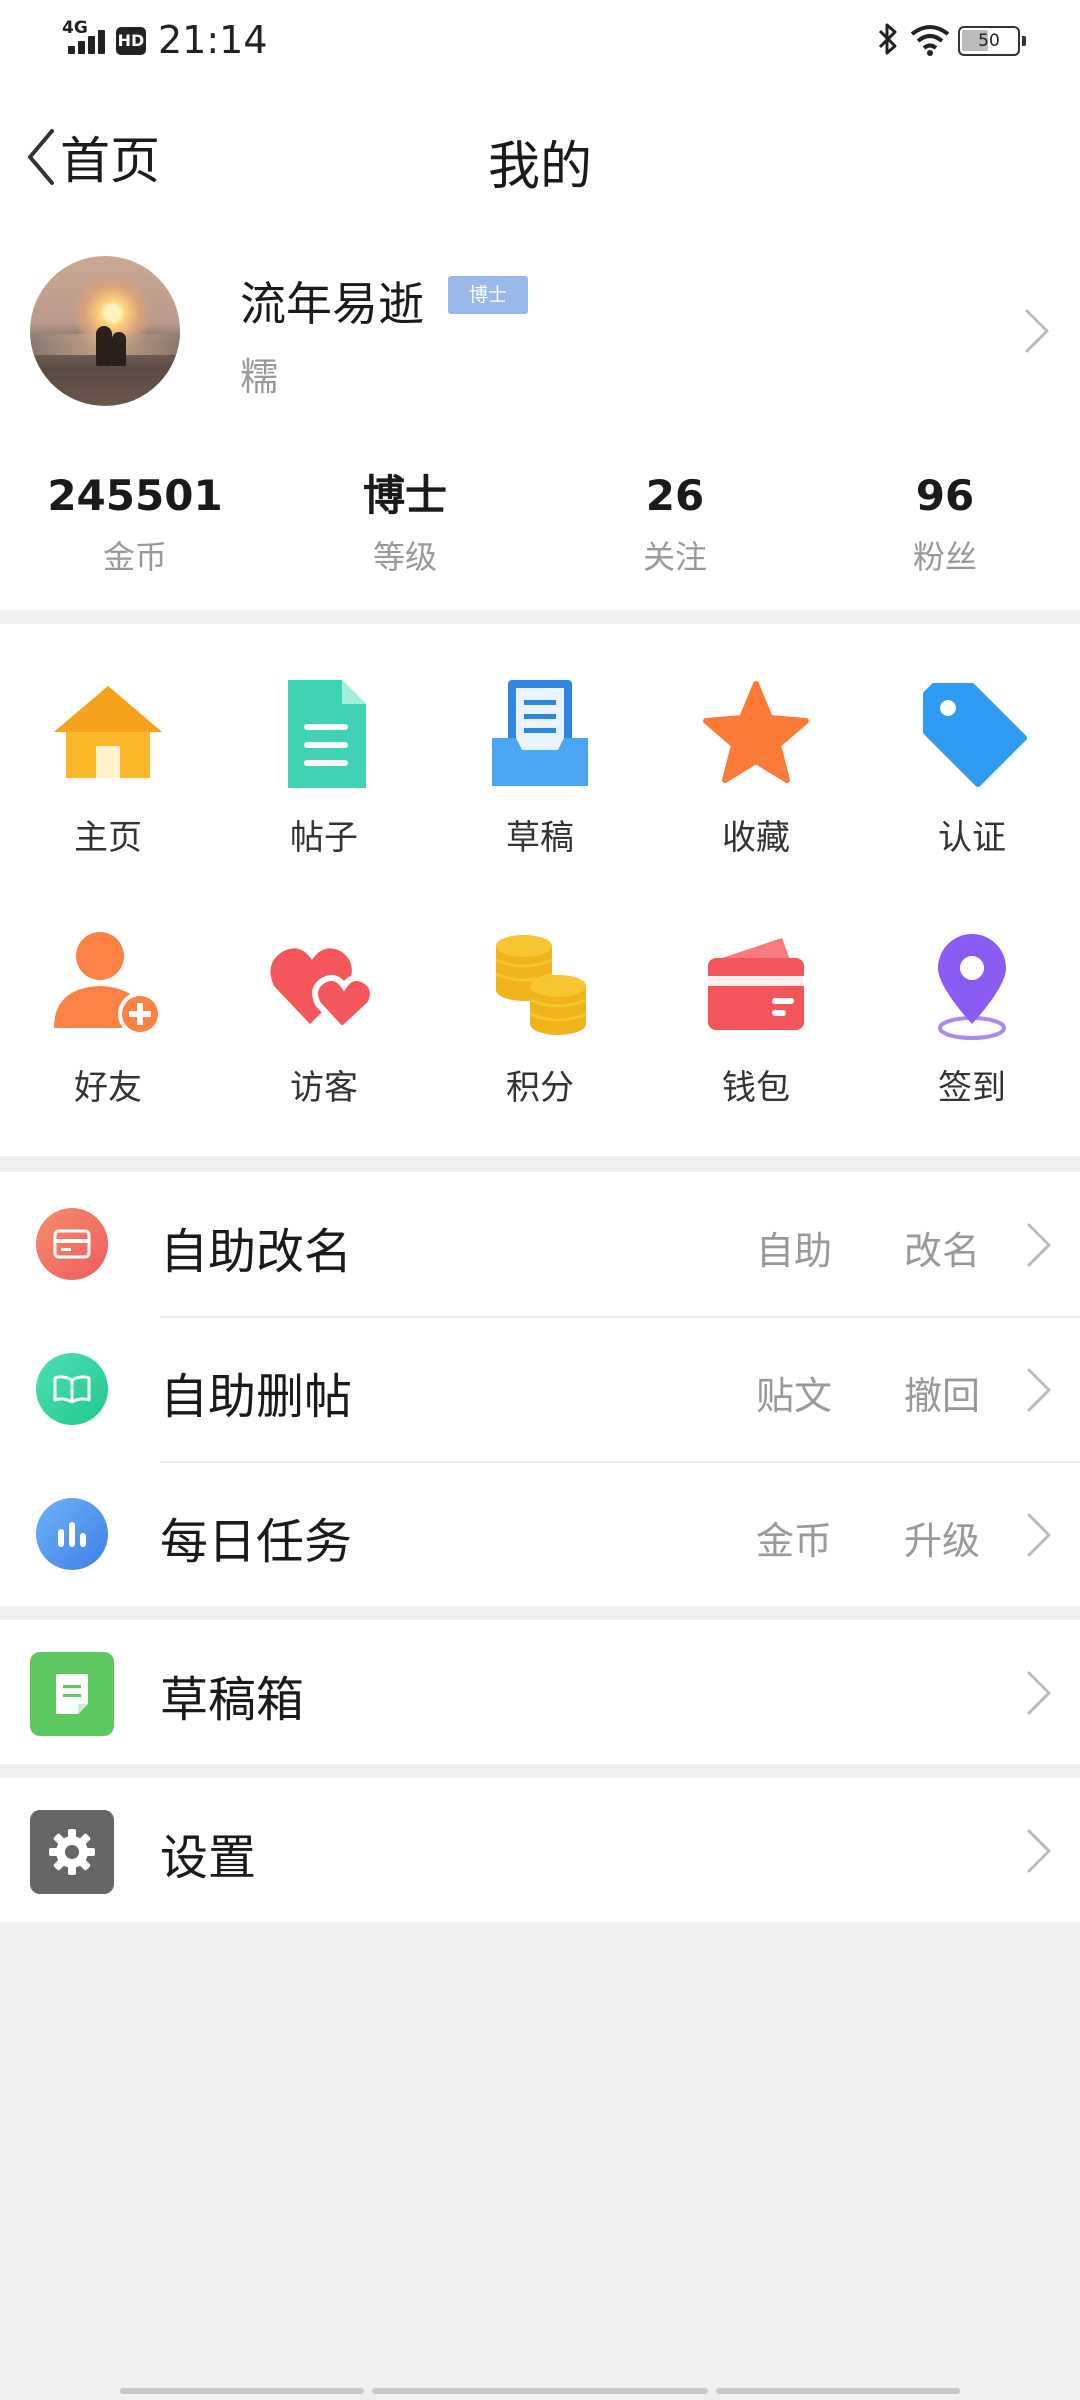 This screenshot has height=2400, width=1080. Describe the element at coordinates (135, 495) in the screenshot. I see `stat-value: 245501` at that location.